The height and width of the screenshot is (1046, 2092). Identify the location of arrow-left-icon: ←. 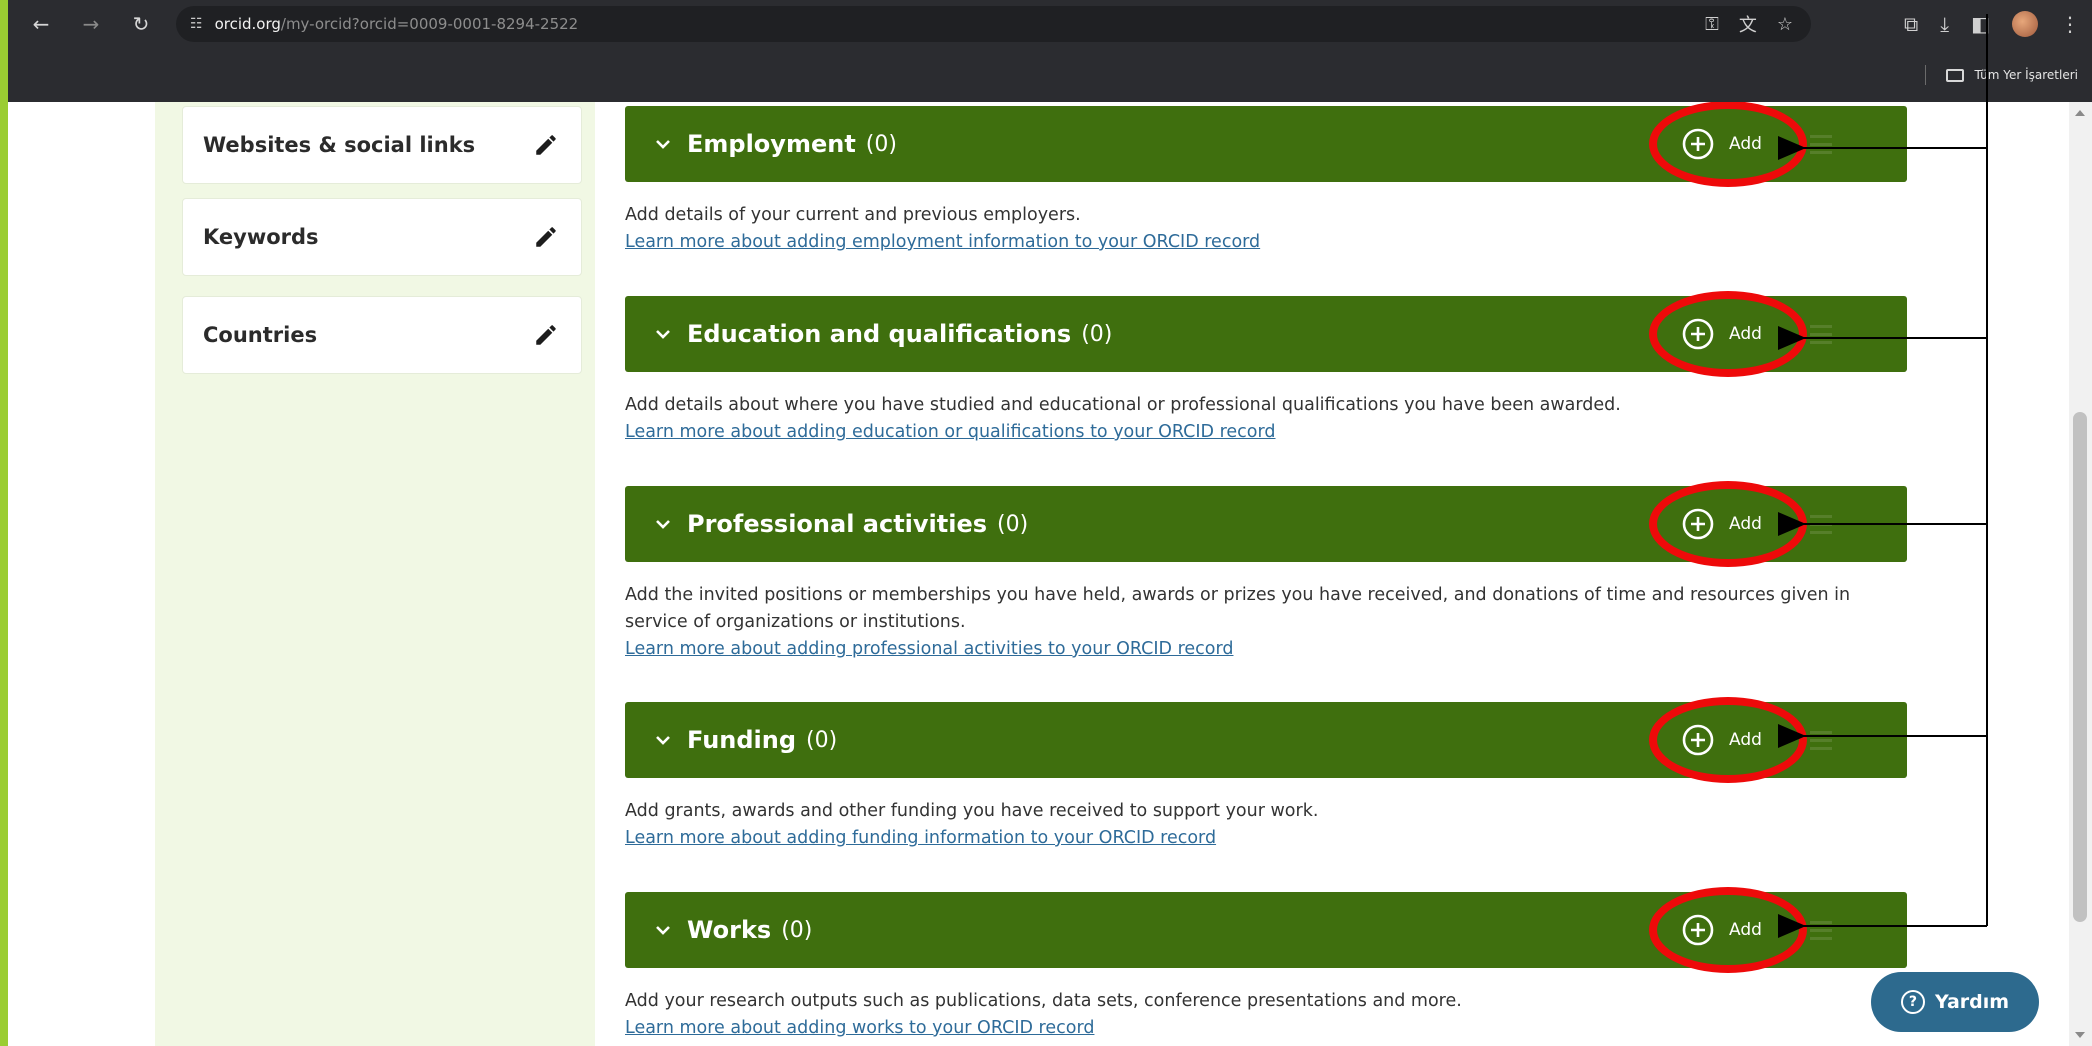
(41, 24).